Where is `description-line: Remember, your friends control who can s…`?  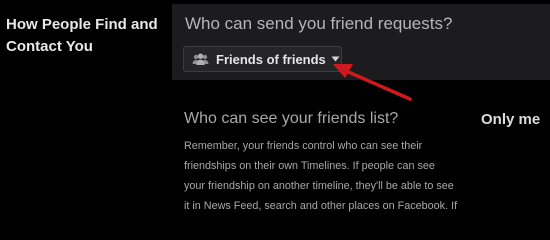 description-line: Remember, your friends control who can s… is located at coordinates (303, 146).